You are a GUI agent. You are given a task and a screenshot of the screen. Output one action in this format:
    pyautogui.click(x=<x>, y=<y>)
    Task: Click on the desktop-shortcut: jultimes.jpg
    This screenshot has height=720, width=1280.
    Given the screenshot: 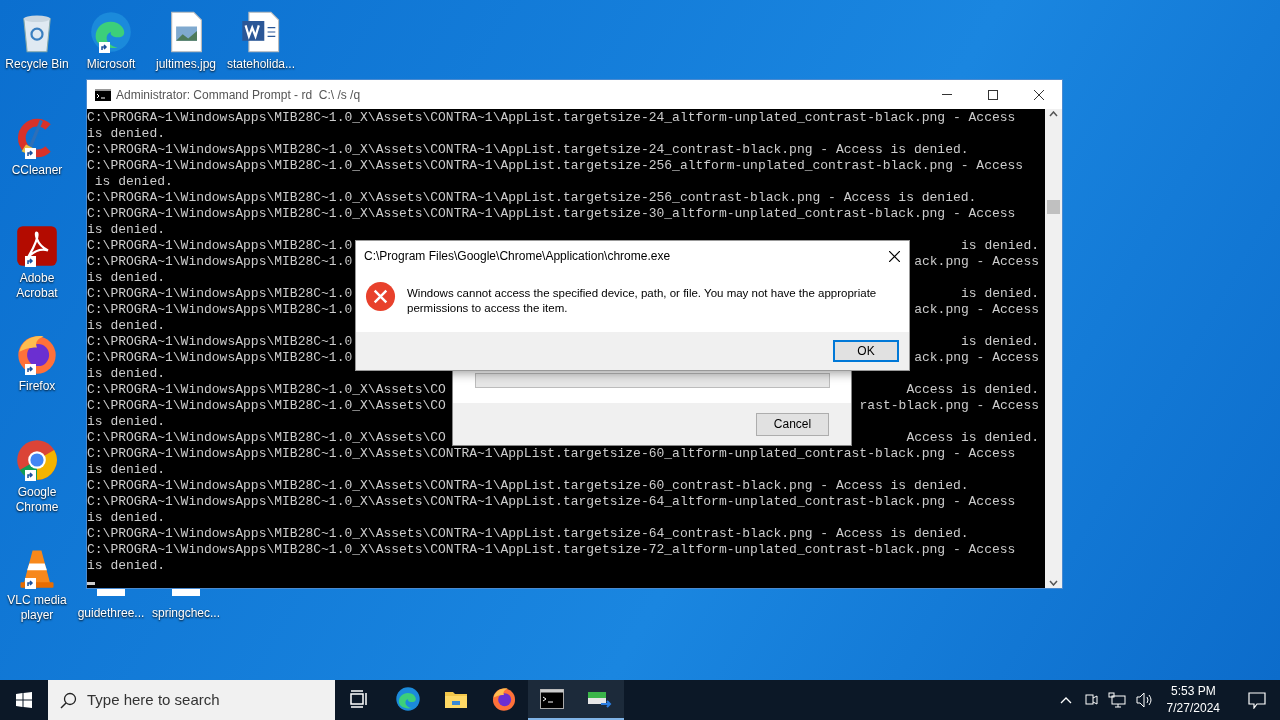 What is the action you would take?
    pyautogui.click(x=186, y=40)
    